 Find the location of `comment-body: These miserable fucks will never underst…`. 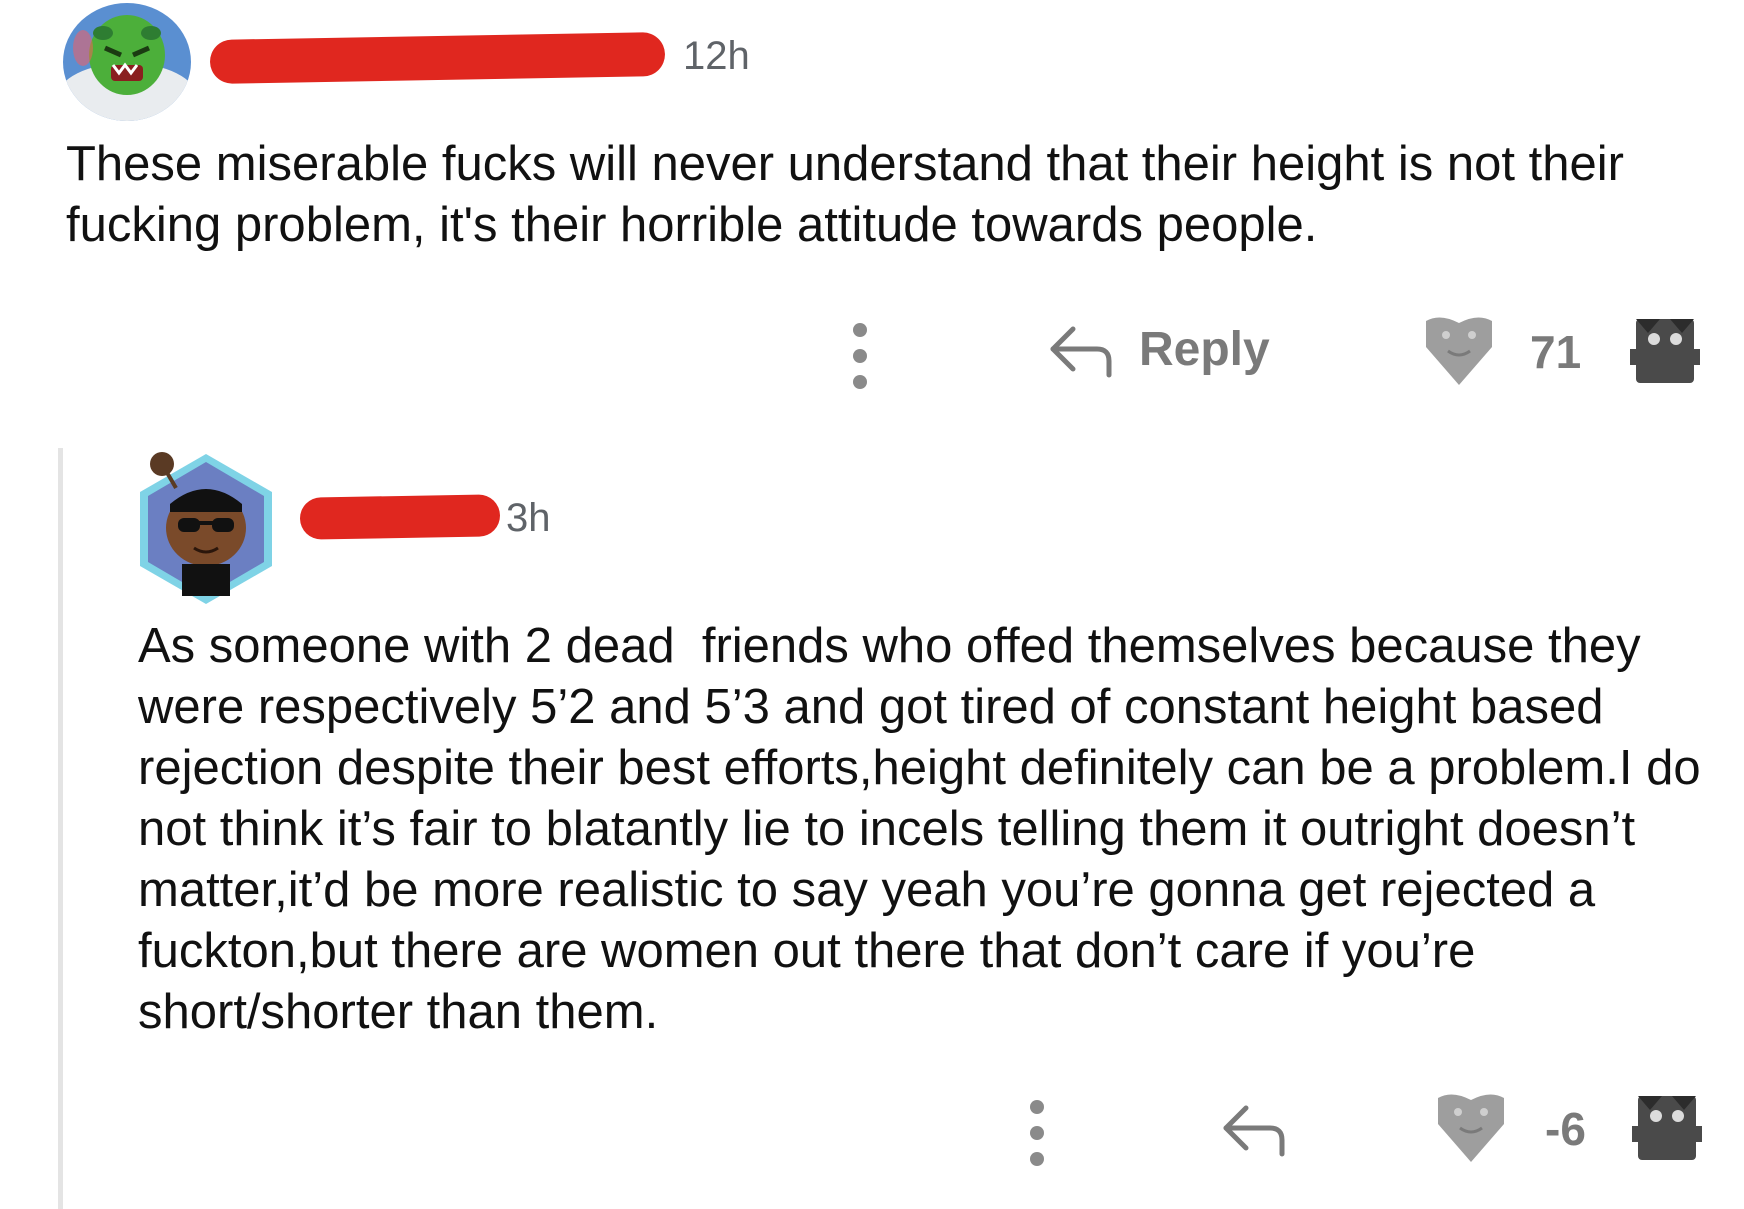

comment-body: These miserable fucks will never underst… is located at coordinates (852, 194).